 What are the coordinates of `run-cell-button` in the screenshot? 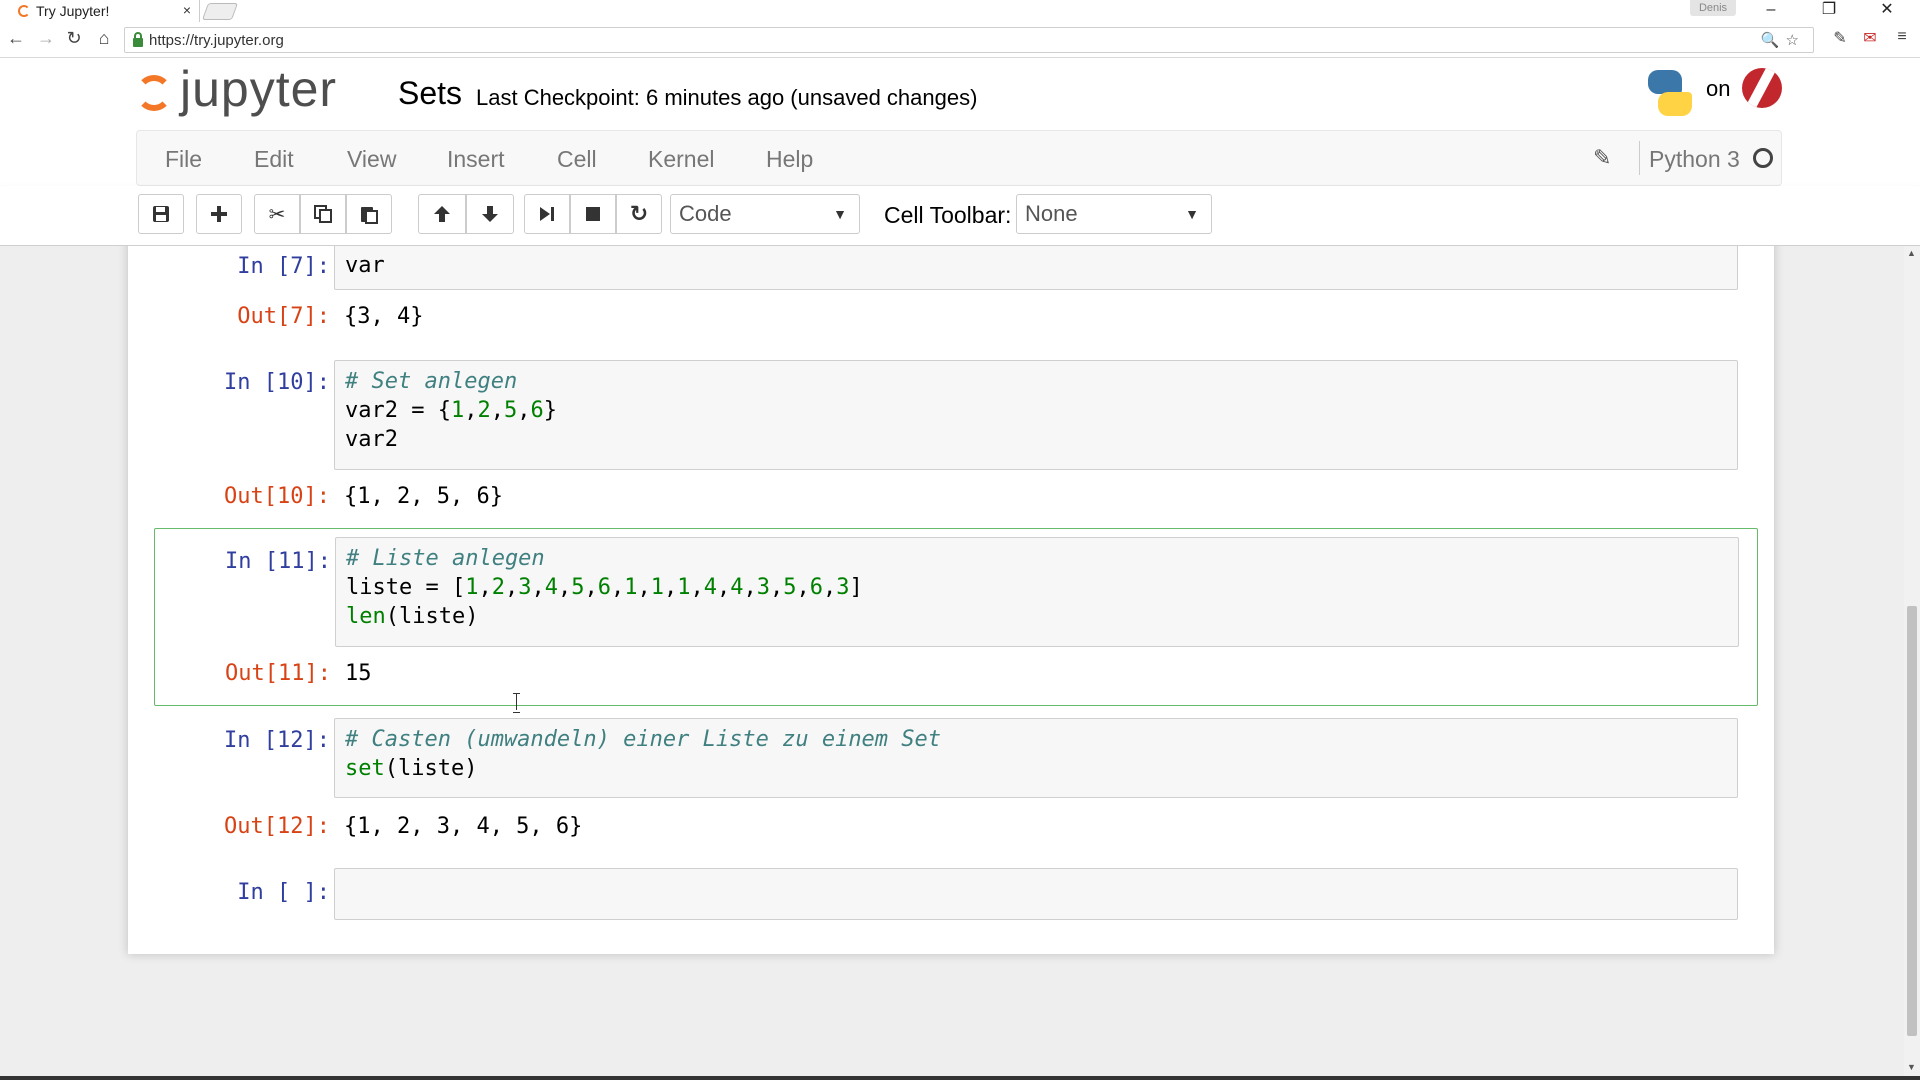 It's located at (547, 214).